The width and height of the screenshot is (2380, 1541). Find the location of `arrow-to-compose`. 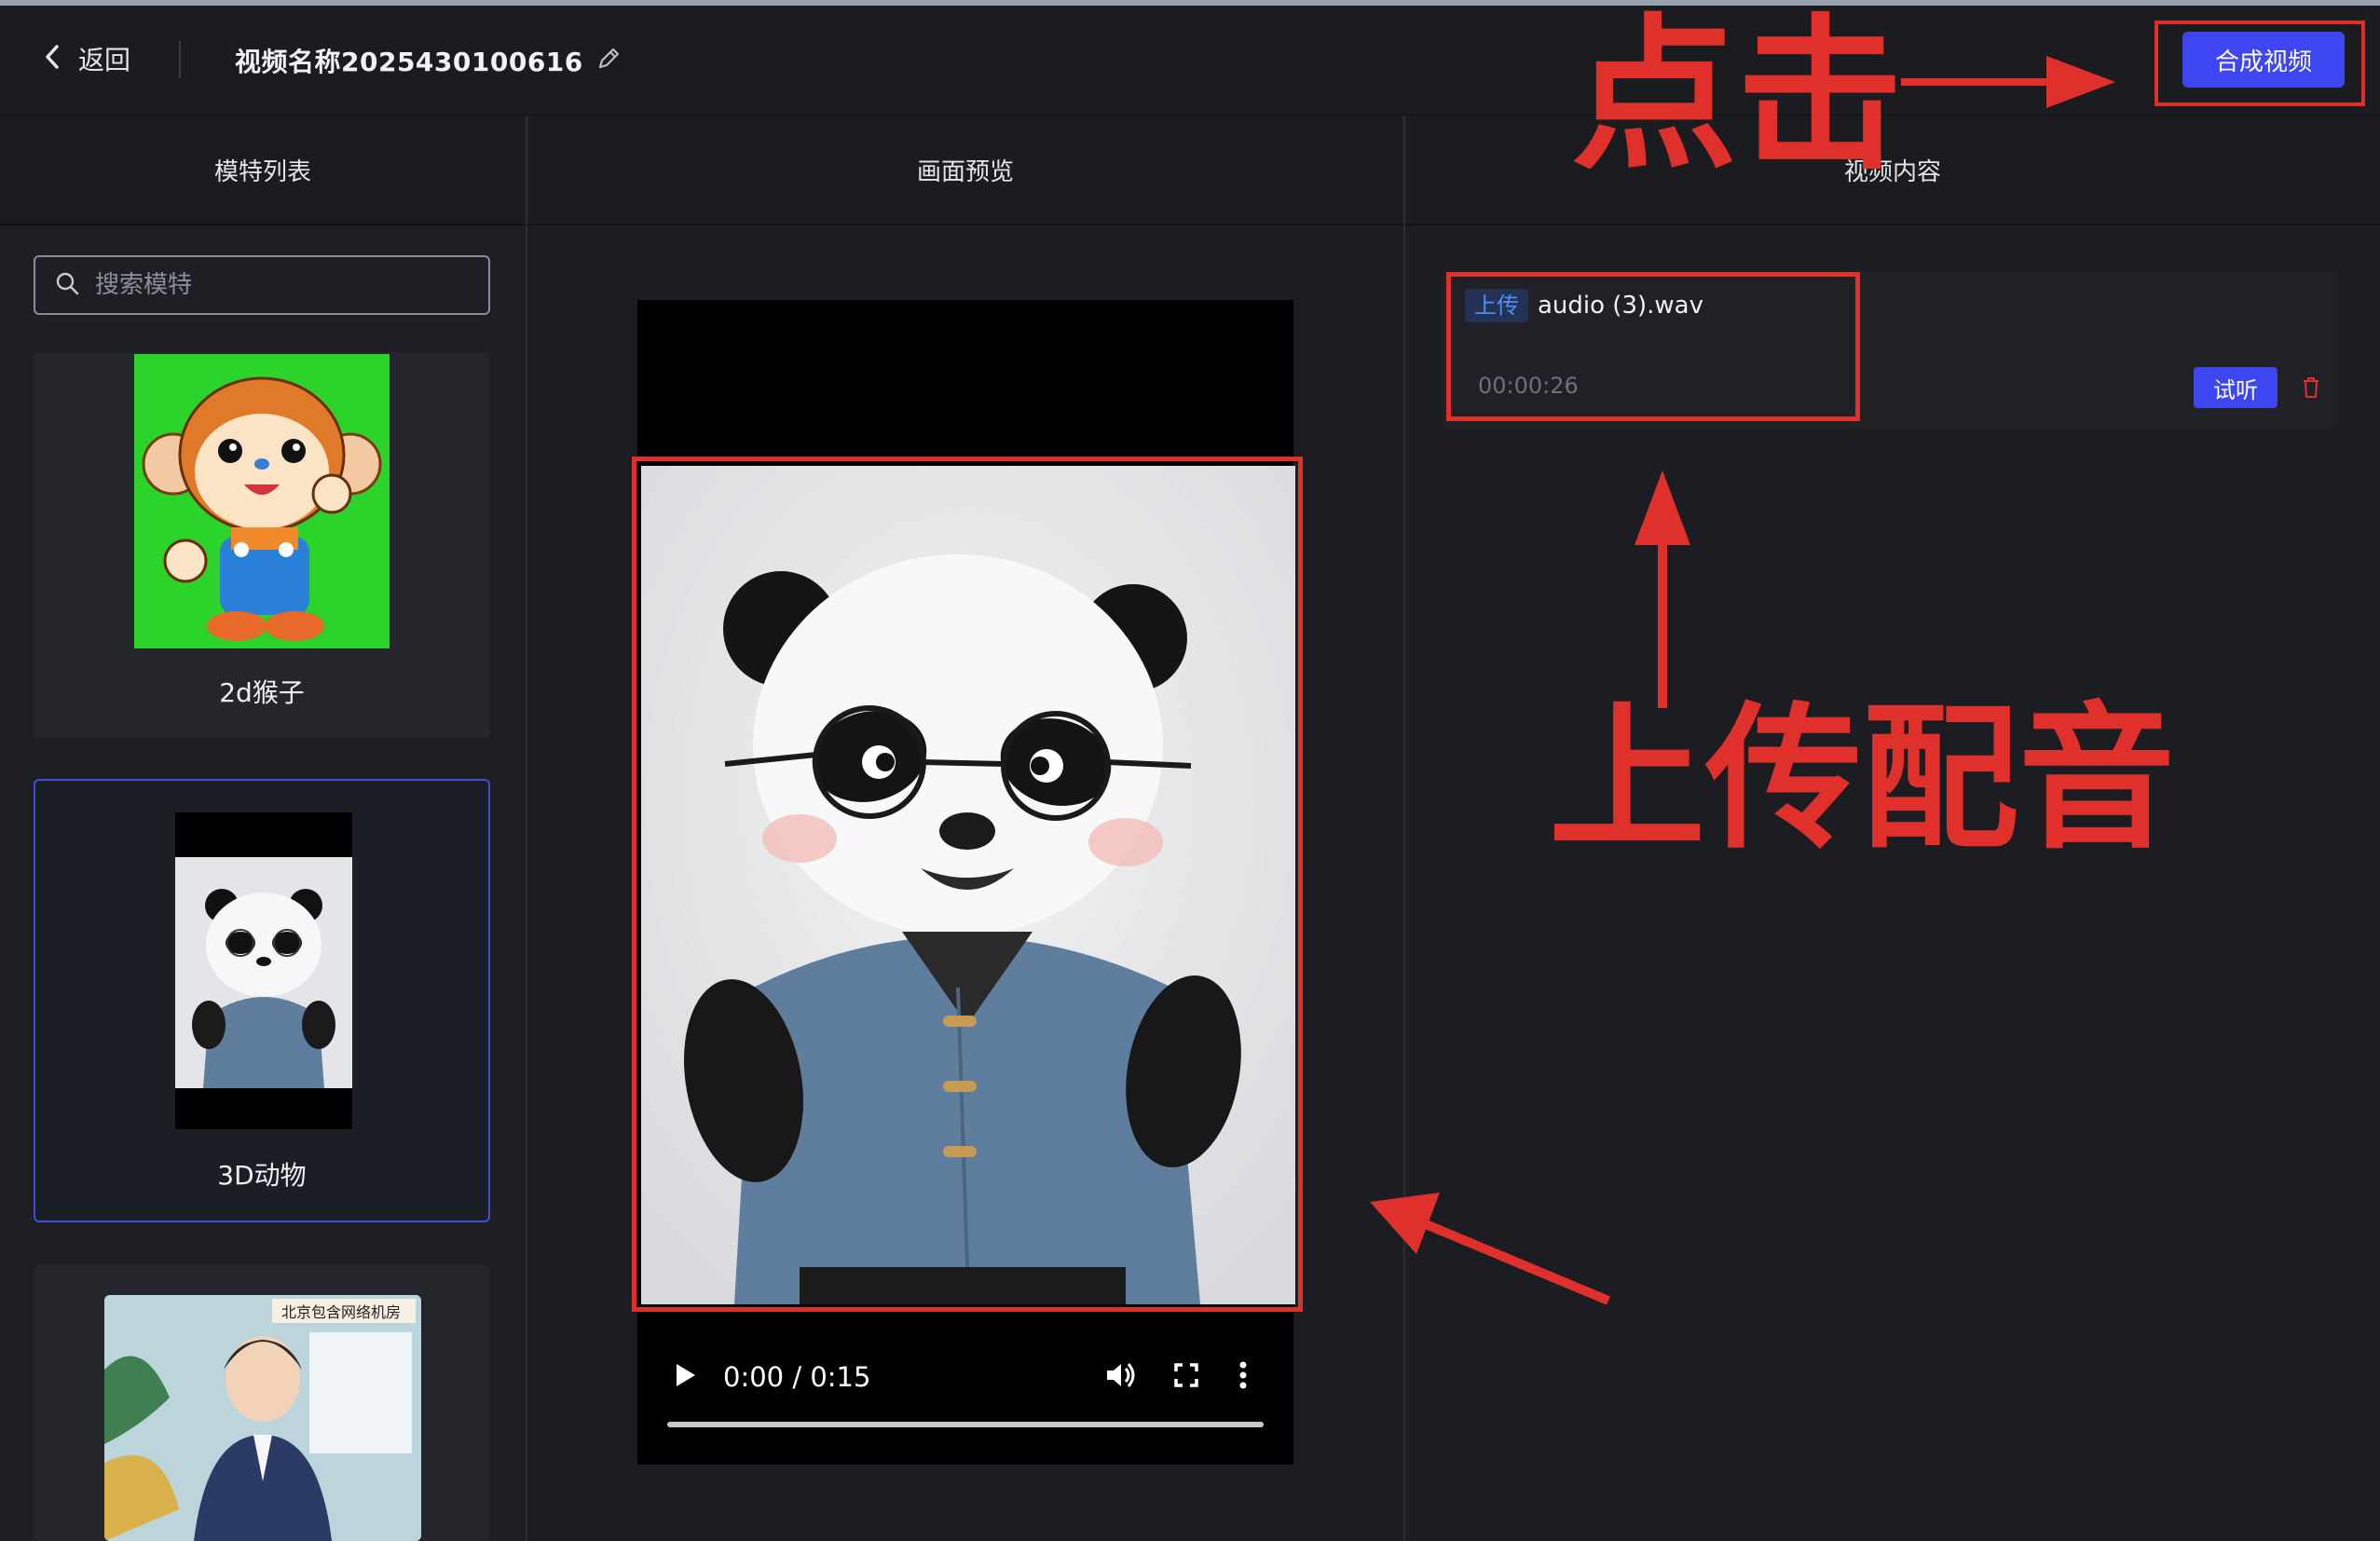

arrow-to-compose is located at coordinates (2008, 82).